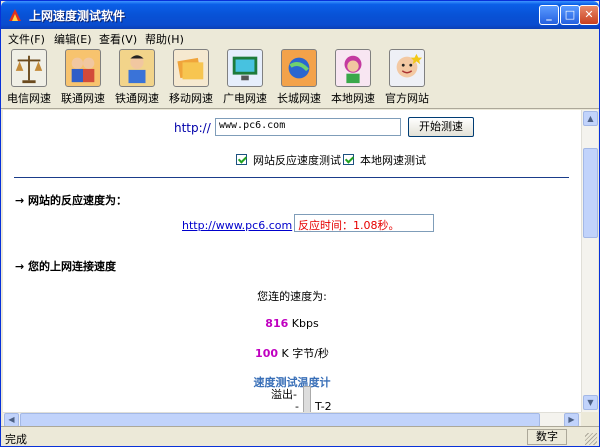 The height and width of the screenshot is (447, 600). I want to click on local-speed-option: 本地网速测试, so click(384, 160).